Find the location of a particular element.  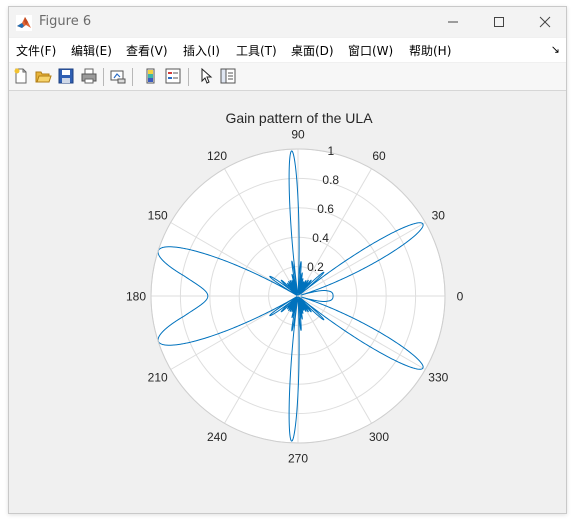

theta-tick-label: 330 is located at coordinates (438, 378).